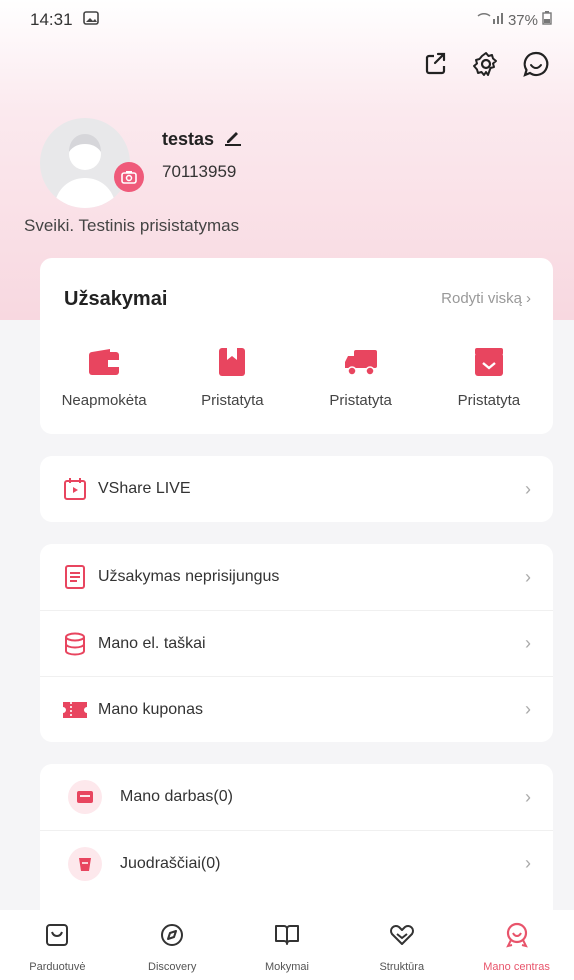 The width and height of the screenshot is (574, 980). Describe the element at coordinates (517, 936) in the screenshot. I see `profile-center-icon` at that location.